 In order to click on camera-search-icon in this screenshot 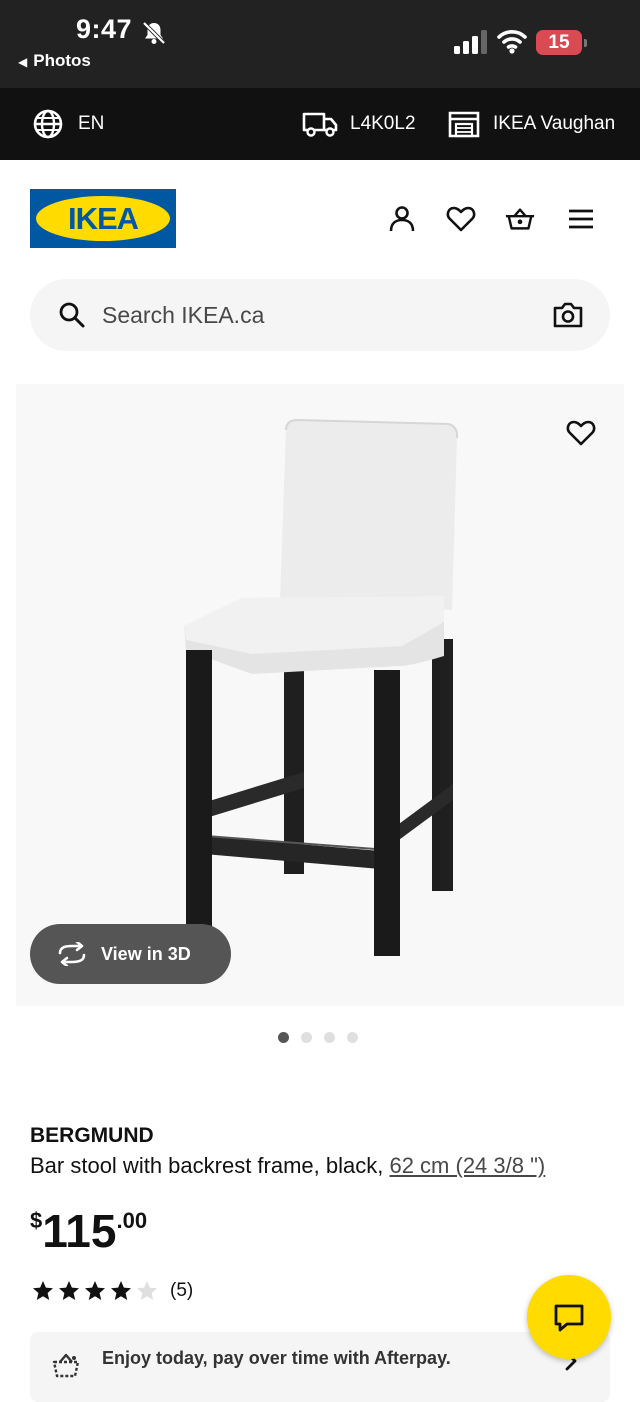, I will do `click(568, 315)`.